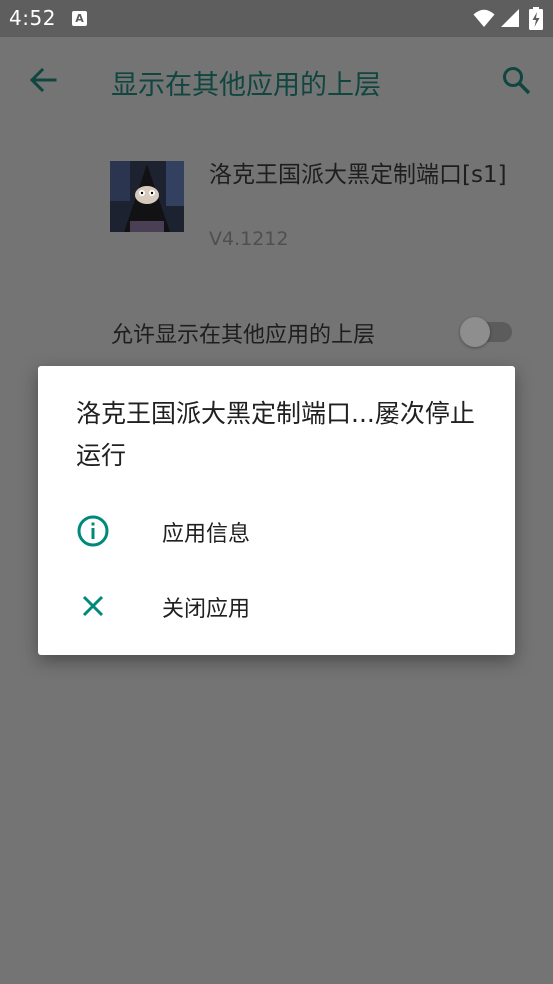  Describe the element at coordinates (93, 606) in the screenshot. I see `close-icon` at that location.